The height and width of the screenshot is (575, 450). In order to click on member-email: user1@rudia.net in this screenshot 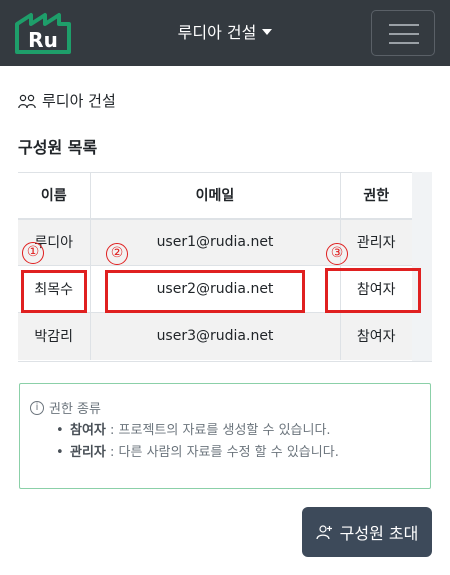, I will do `click(214, 242)`.